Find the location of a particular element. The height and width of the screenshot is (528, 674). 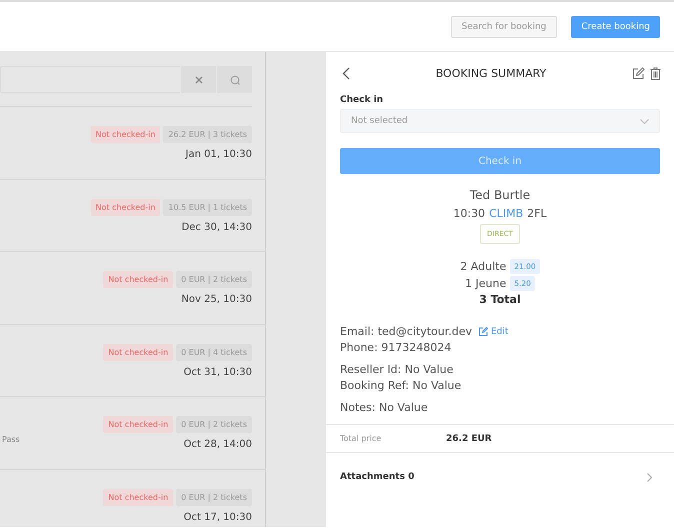

tour-location: 2FL is located at coordinates (537, 213).